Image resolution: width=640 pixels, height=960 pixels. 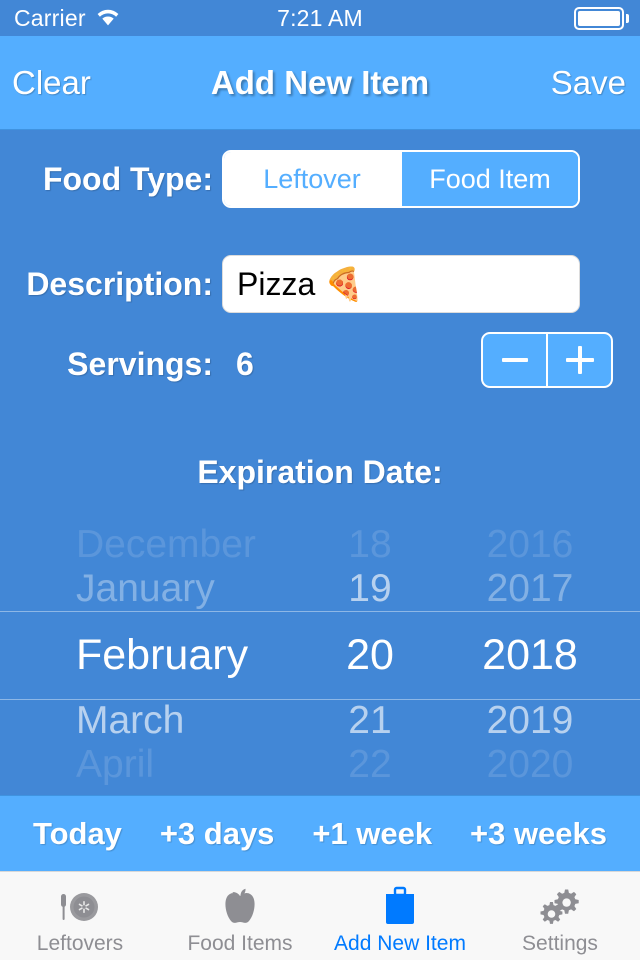 I want to click on servings-decrement-button, so click(x=514, y=360).